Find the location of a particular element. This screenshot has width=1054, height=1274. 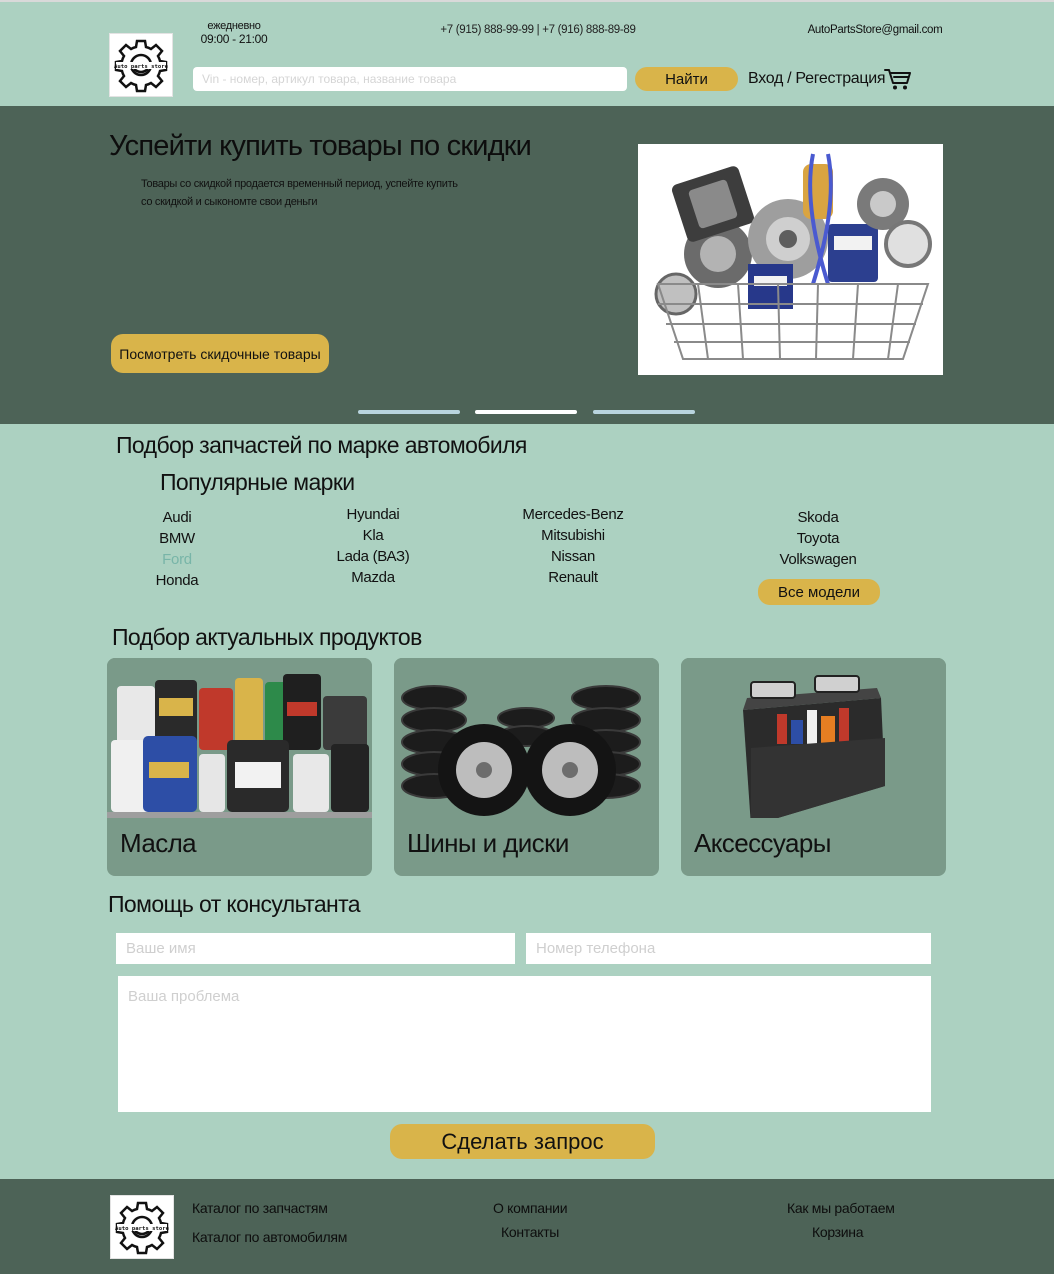

brand-link-ford: Ford is located at coordinates (177, 559).